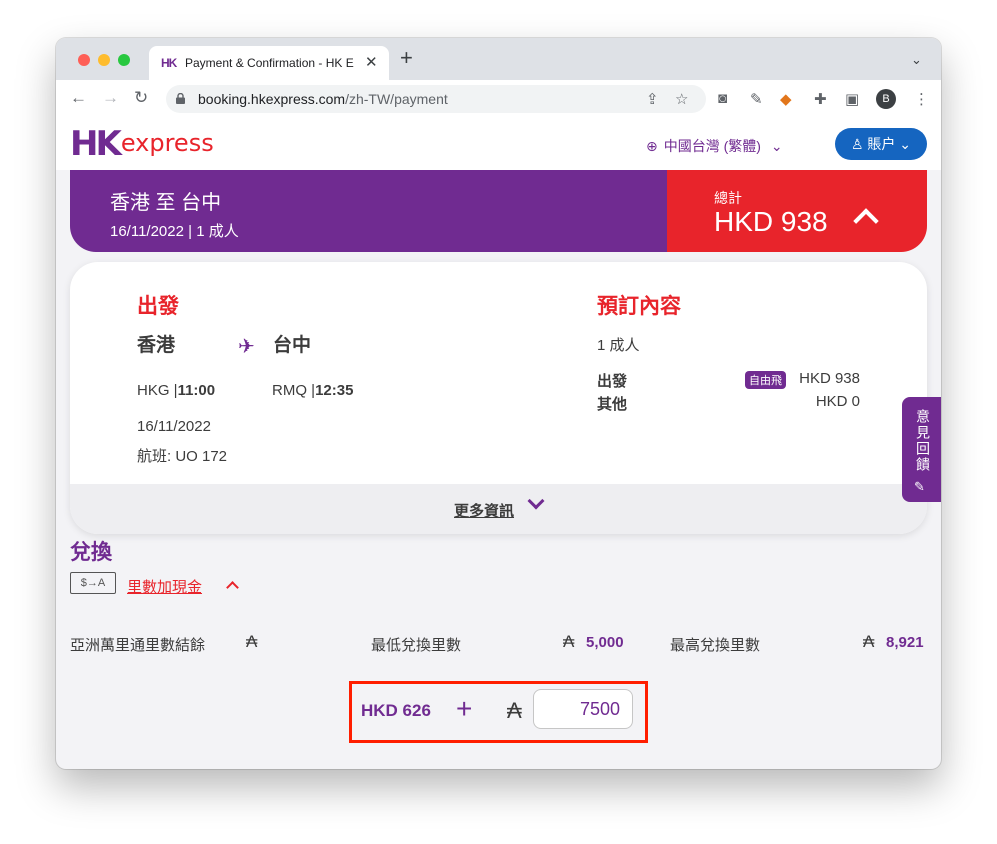 The width and height of the screenshot is (997, 844). What do you see at coordinates (104, 60) in the screenshot?
I see `minimize-window-button` at bounding box center [104, 60].